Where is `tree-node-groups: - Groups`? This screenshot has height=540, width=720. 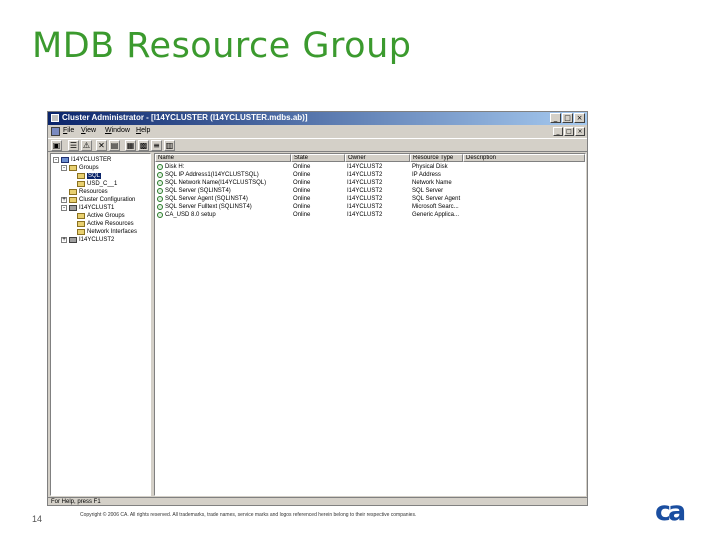
tree-node-groups: - Groups is located at coordinates (80, 168).